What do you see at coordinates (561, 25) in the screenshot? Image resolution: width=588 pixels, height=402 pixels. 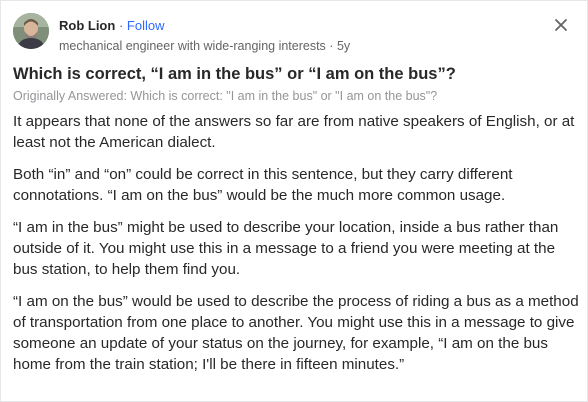 I see `close-icon` at bounding box center [561, 25].